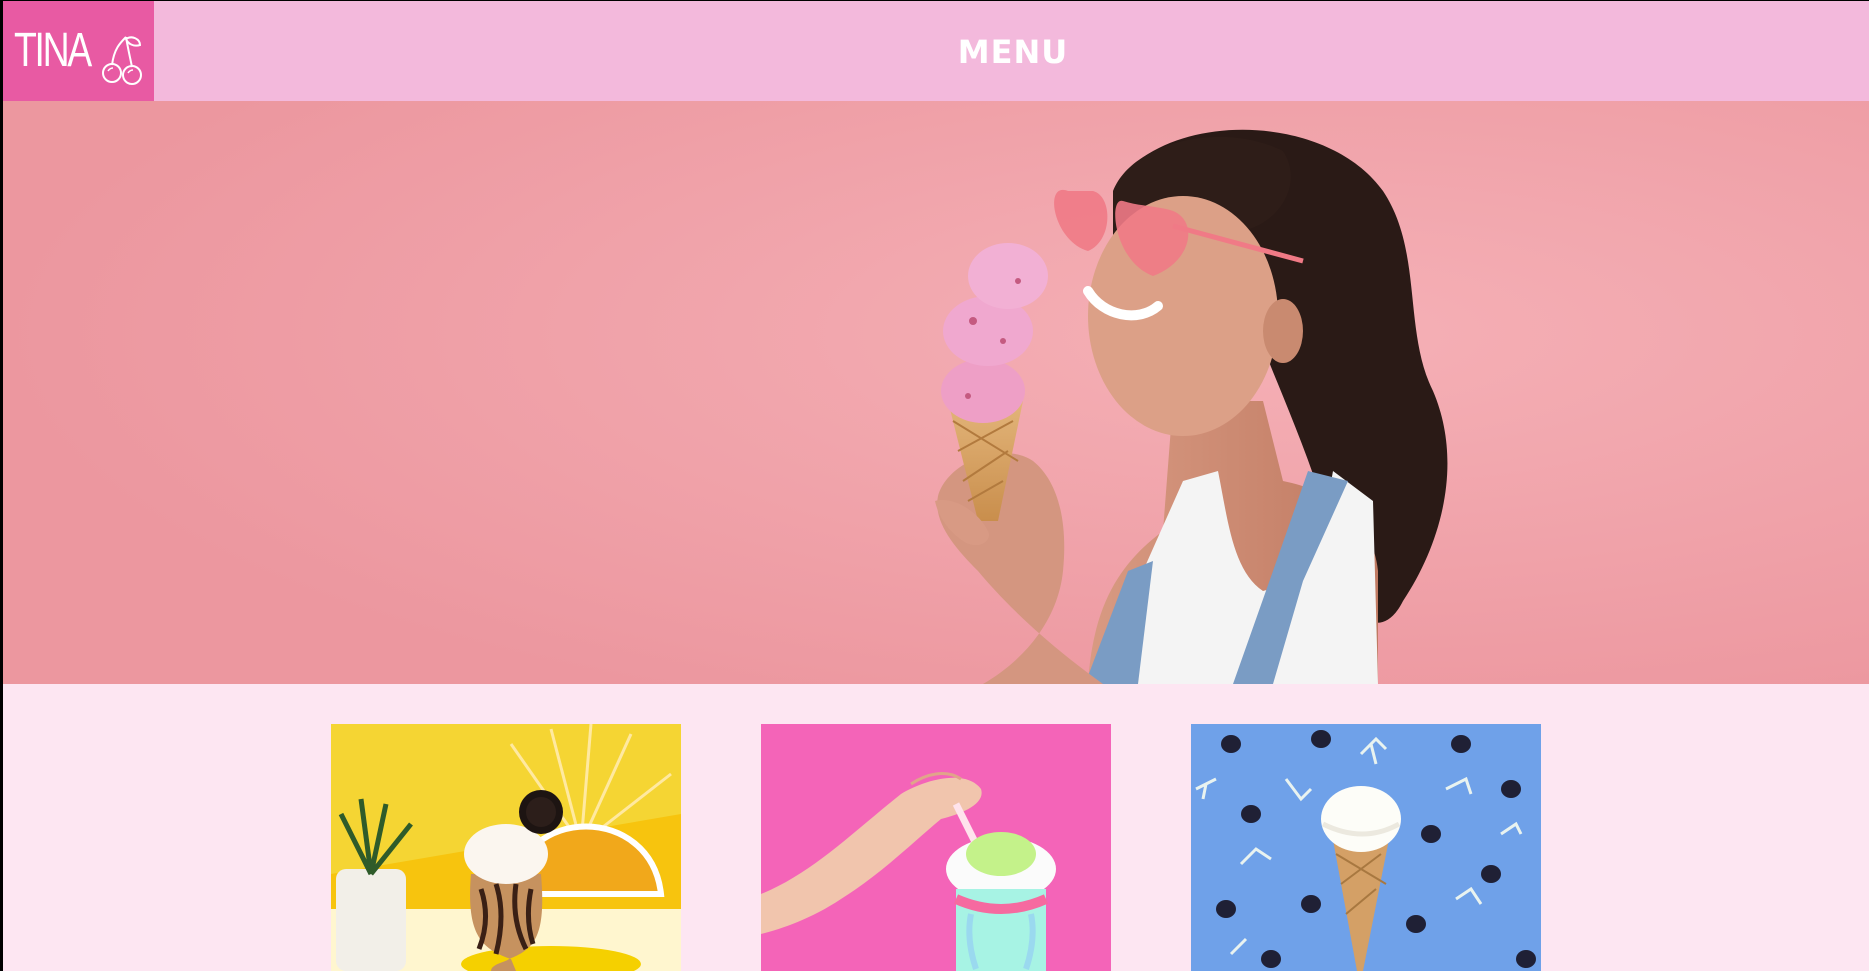  I want to click on cone-image, so click(1366, 847).